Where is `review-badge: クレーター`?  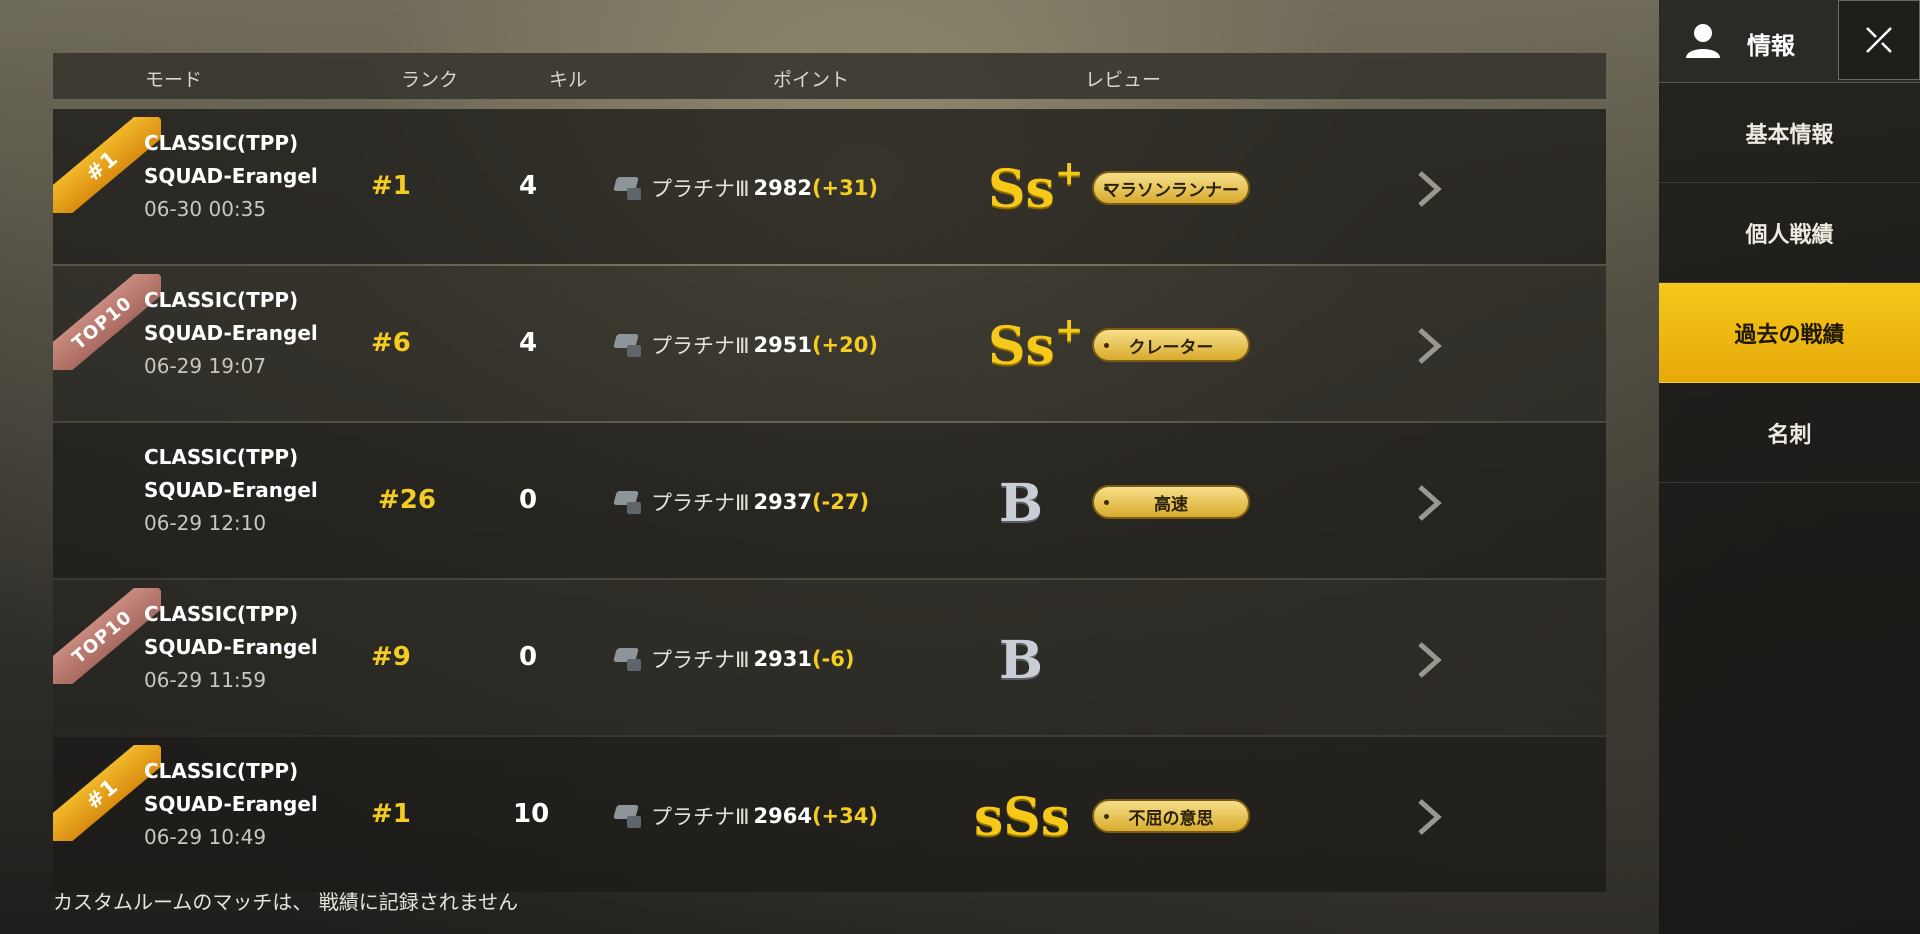 review-badge: クレーター is located at coordinates (1171, 345).